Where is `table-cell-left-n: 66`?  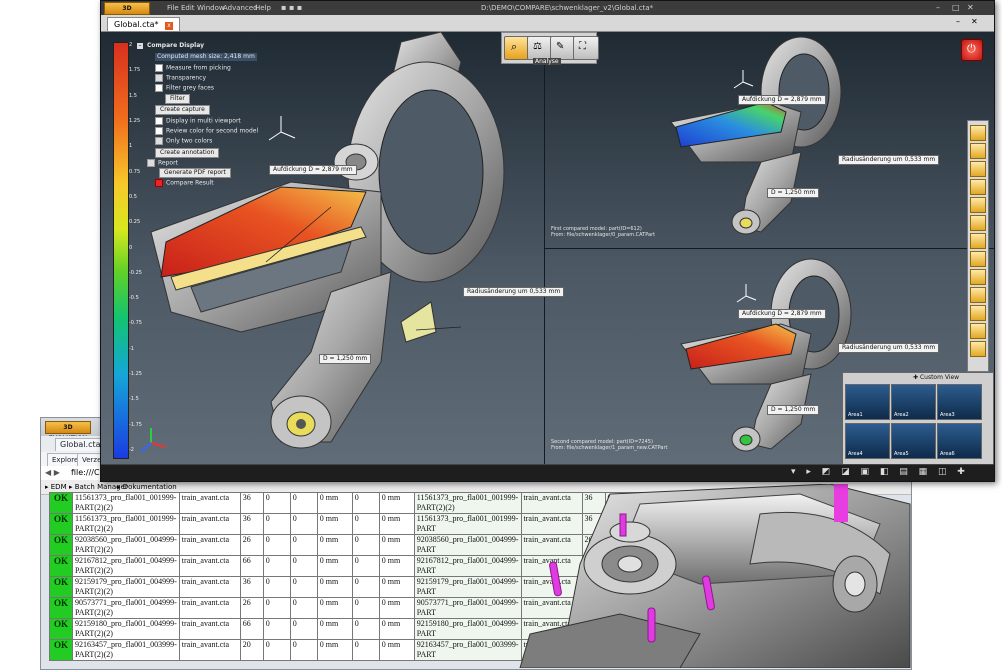 table-cell-left-n: 66 is located at coordinates (251, 629).